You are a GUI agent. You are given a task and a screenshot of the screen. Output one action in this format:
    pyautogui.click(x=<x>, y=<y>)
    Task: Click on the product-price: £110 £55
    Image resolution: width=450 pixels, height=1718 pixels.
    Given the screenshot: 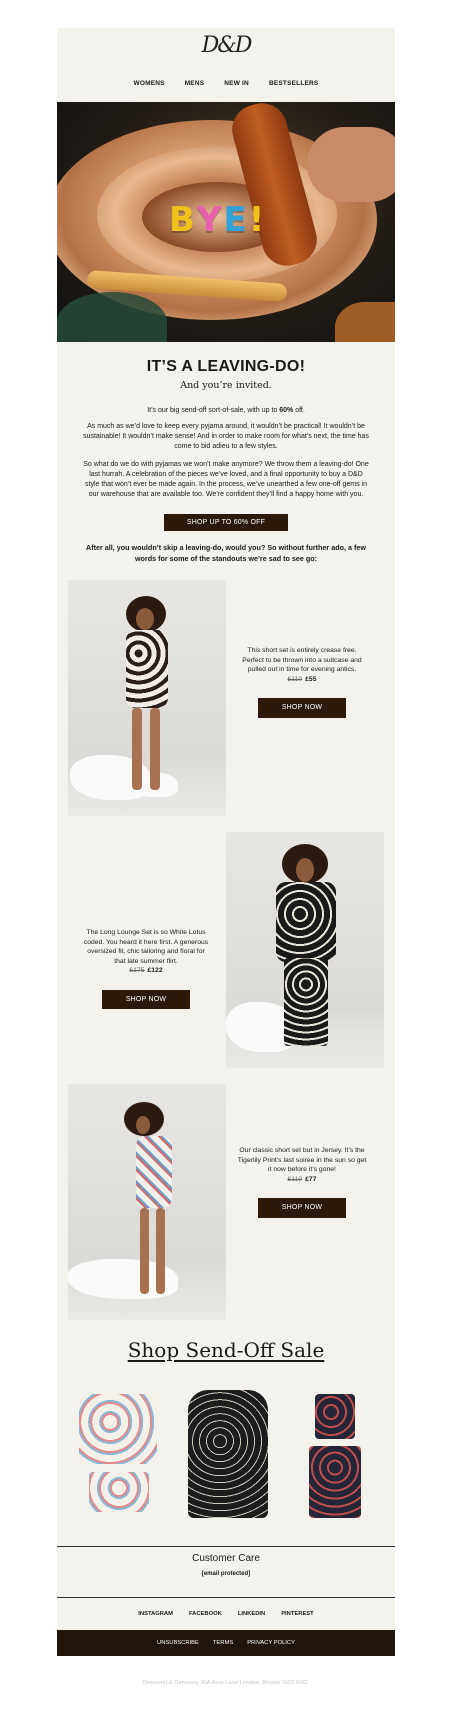 What is the action you would take?
    pyautogui.click(x=302, y=680)
    